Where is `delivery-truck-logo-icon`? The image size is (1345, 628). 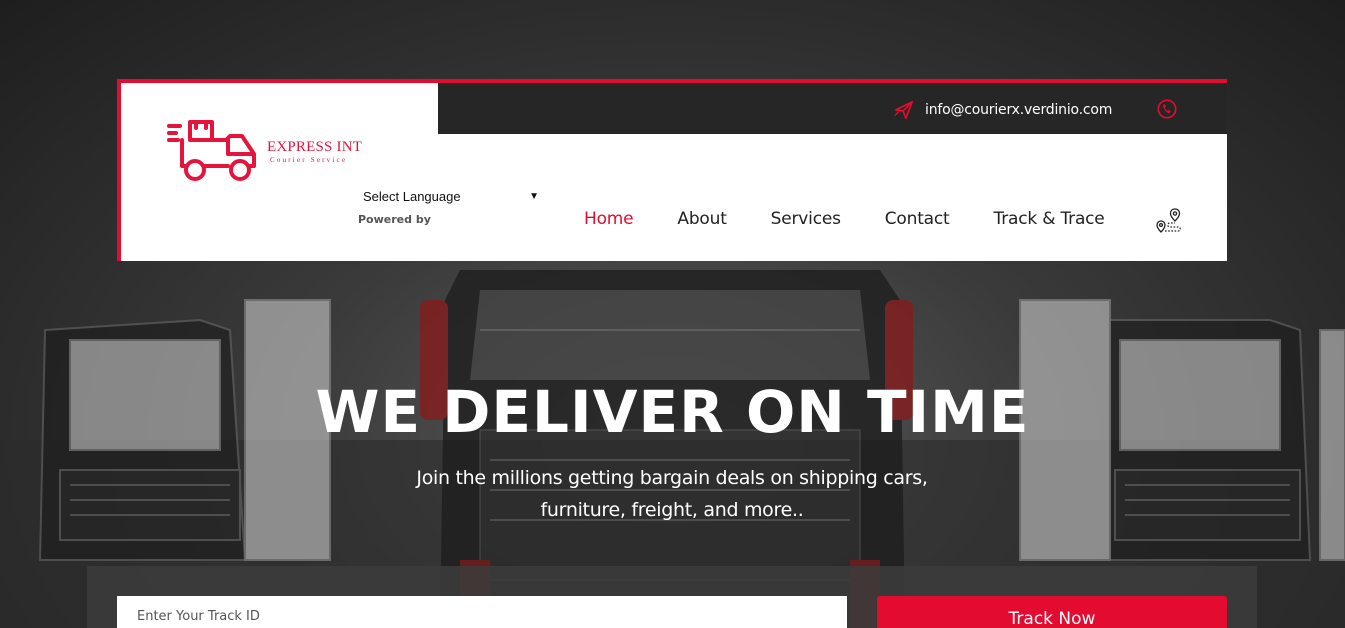
delivery-truck-logo-icon is located at coordinates (212, 151).